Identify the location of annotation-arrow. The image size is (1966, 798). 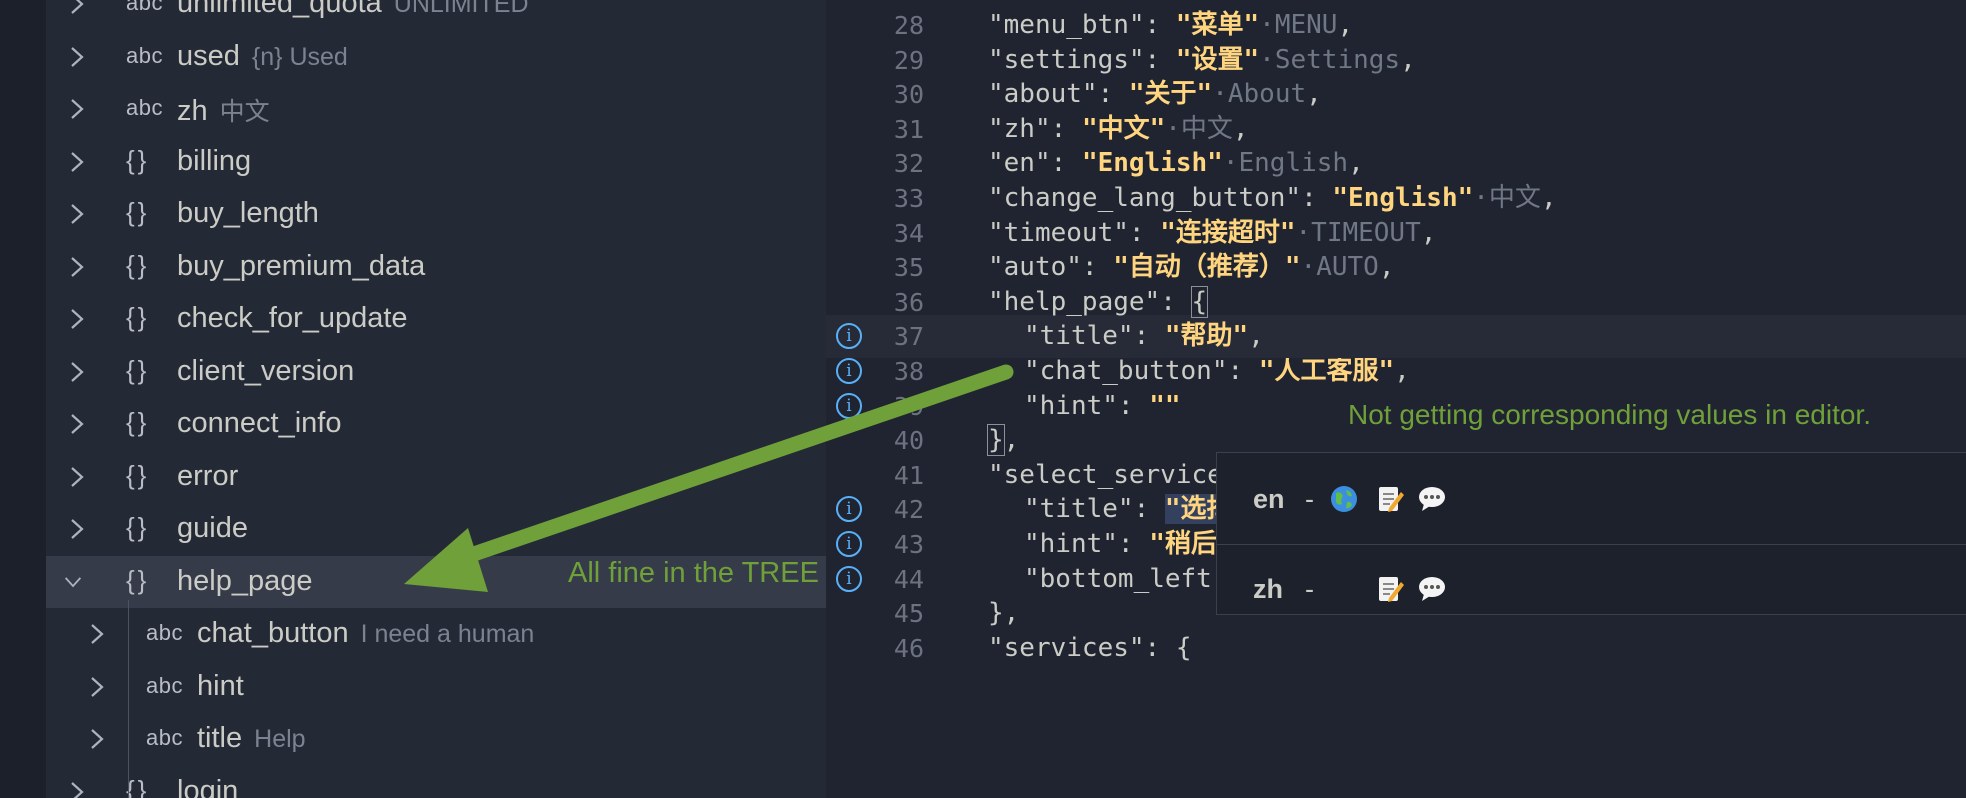
(709, 478).